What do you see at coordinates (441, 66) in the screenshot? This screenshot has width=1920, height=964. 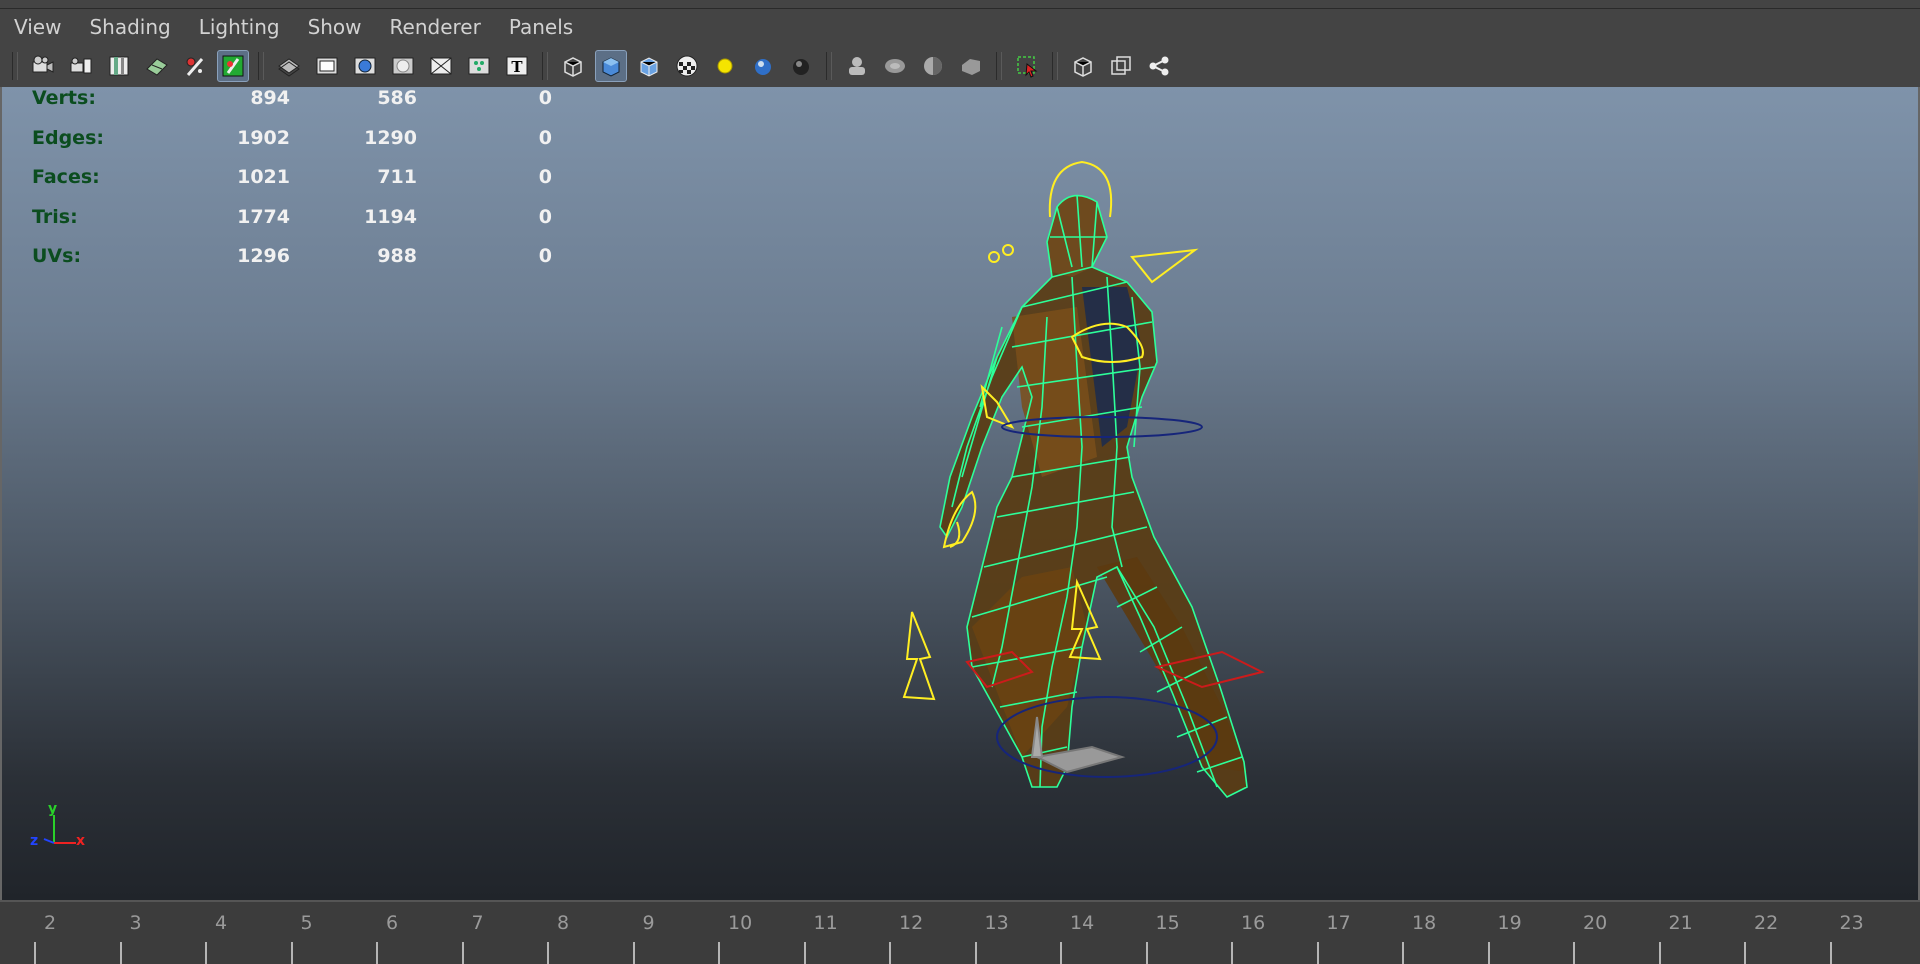 I see `safe-title-icon` at bounding box center [441, 66].